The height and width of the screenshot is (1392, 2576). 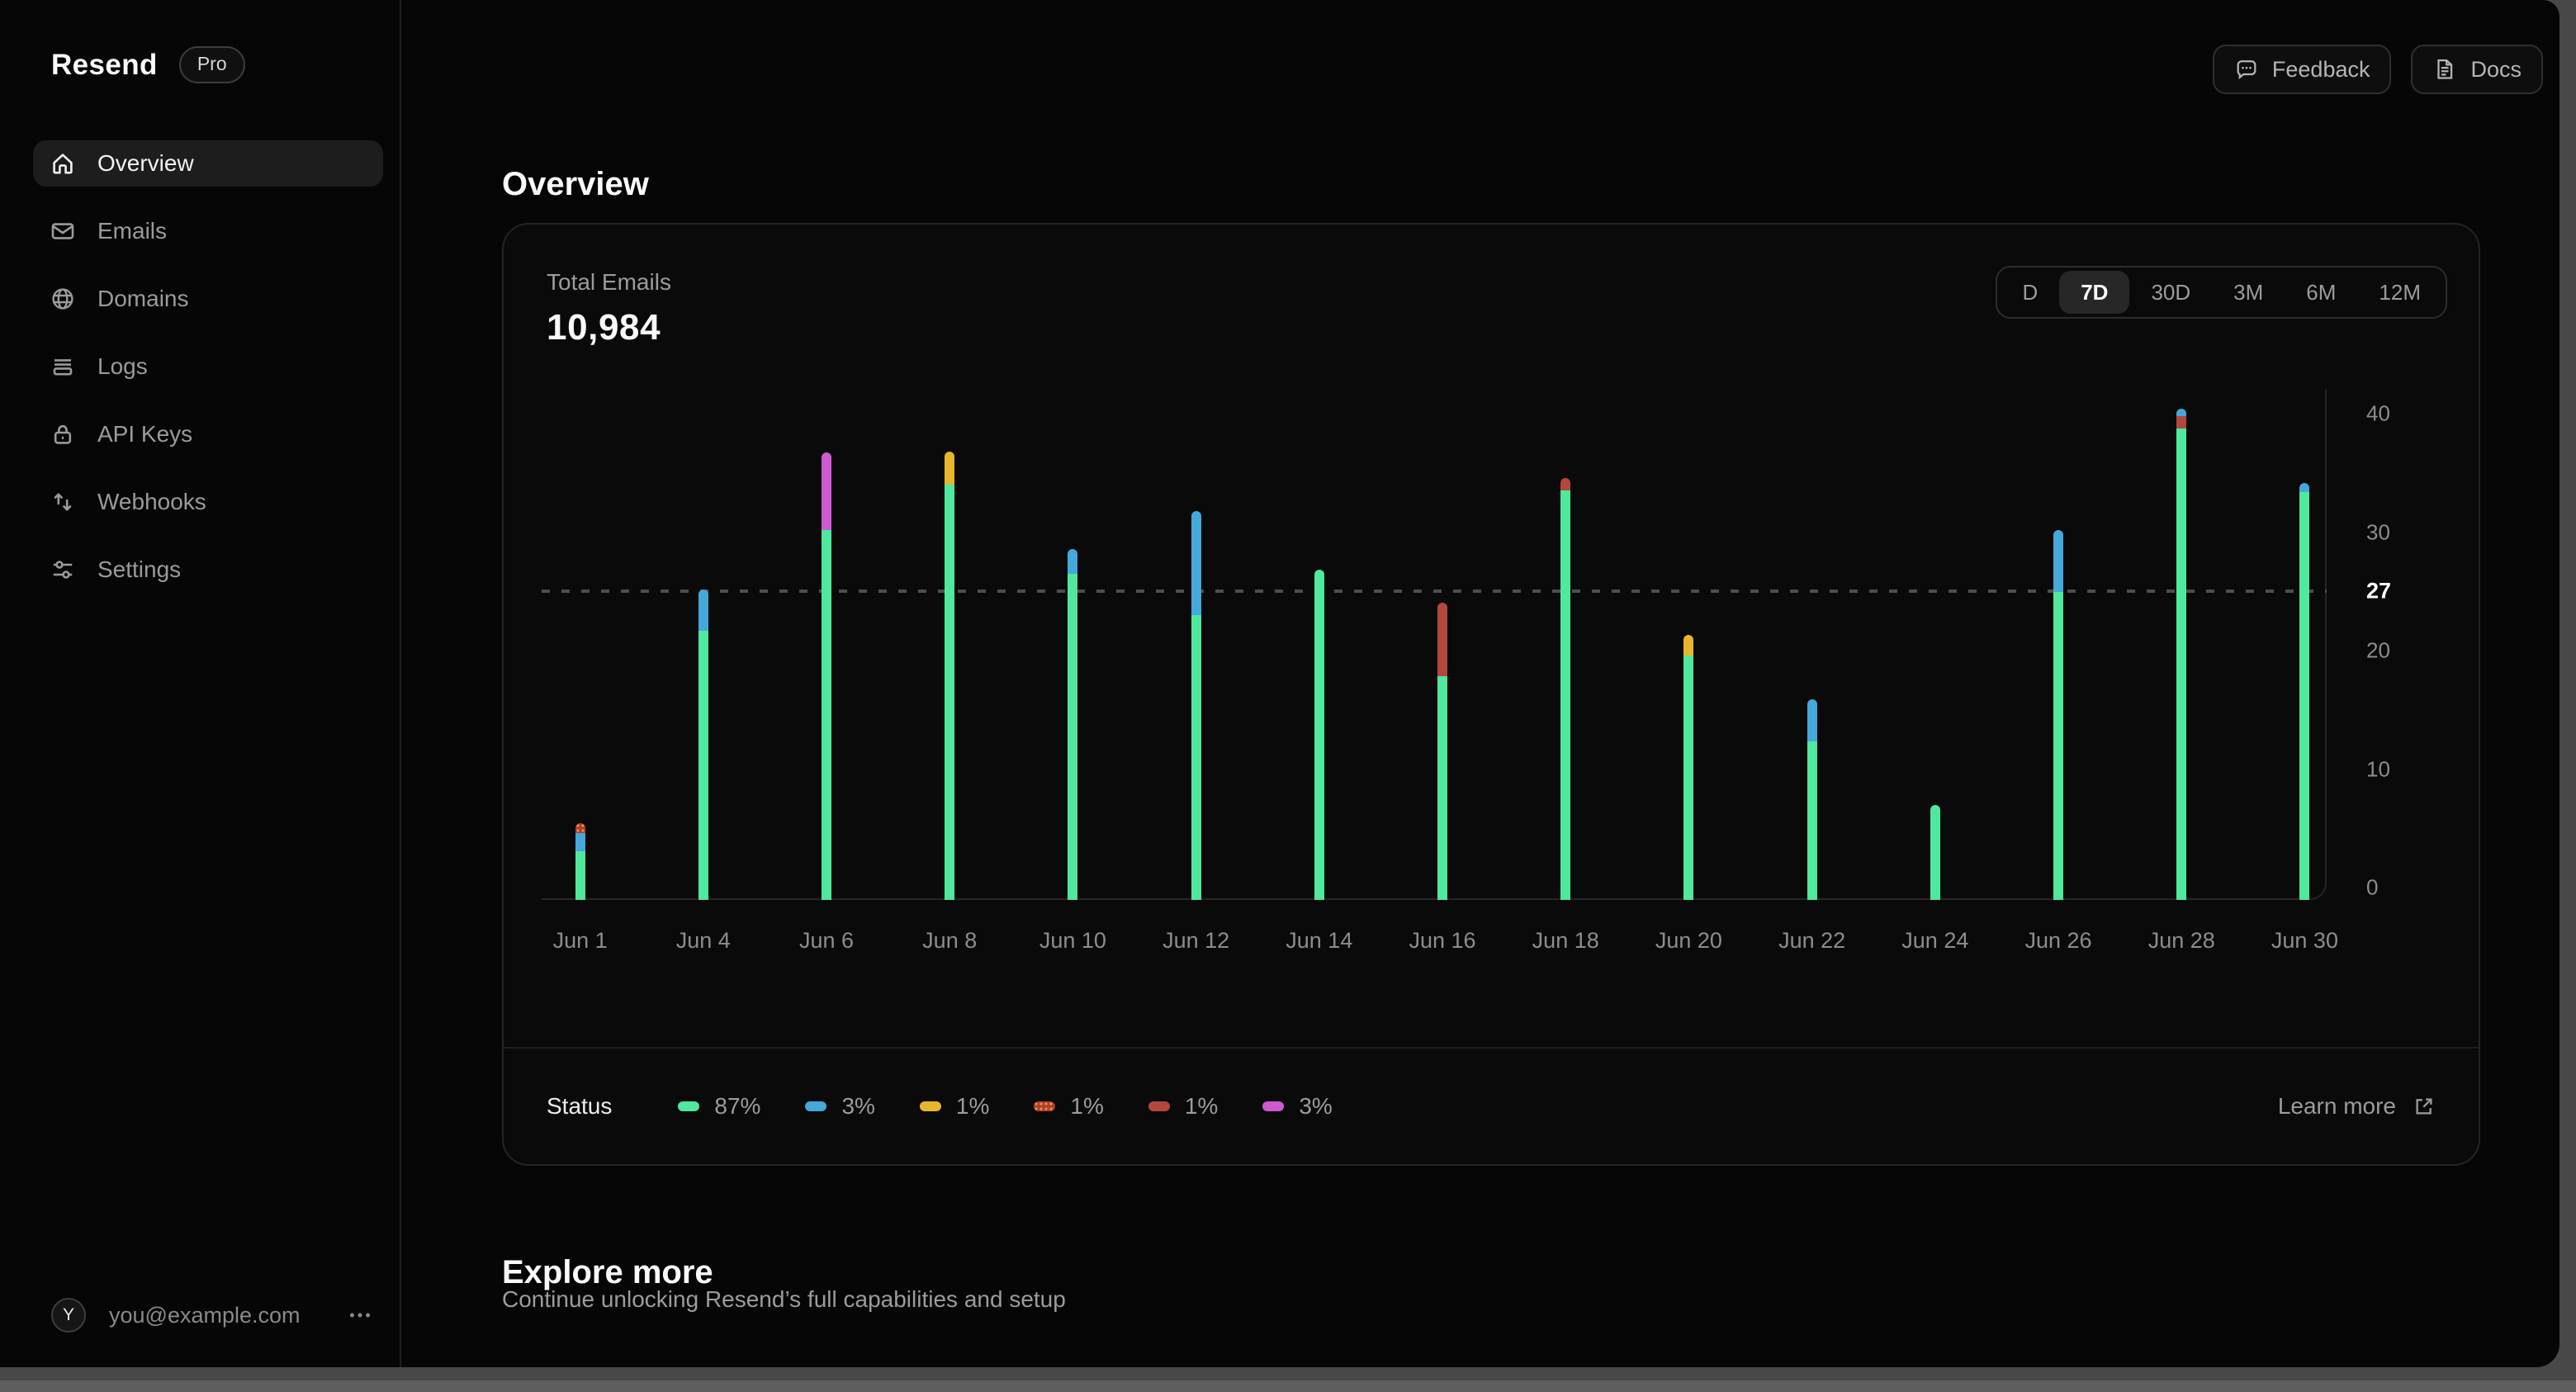 What do you see at coordinates (2336, 1106) in the screenshot?
I see `learn-more-label: Learn more` at bounding box center [2336, 1106].